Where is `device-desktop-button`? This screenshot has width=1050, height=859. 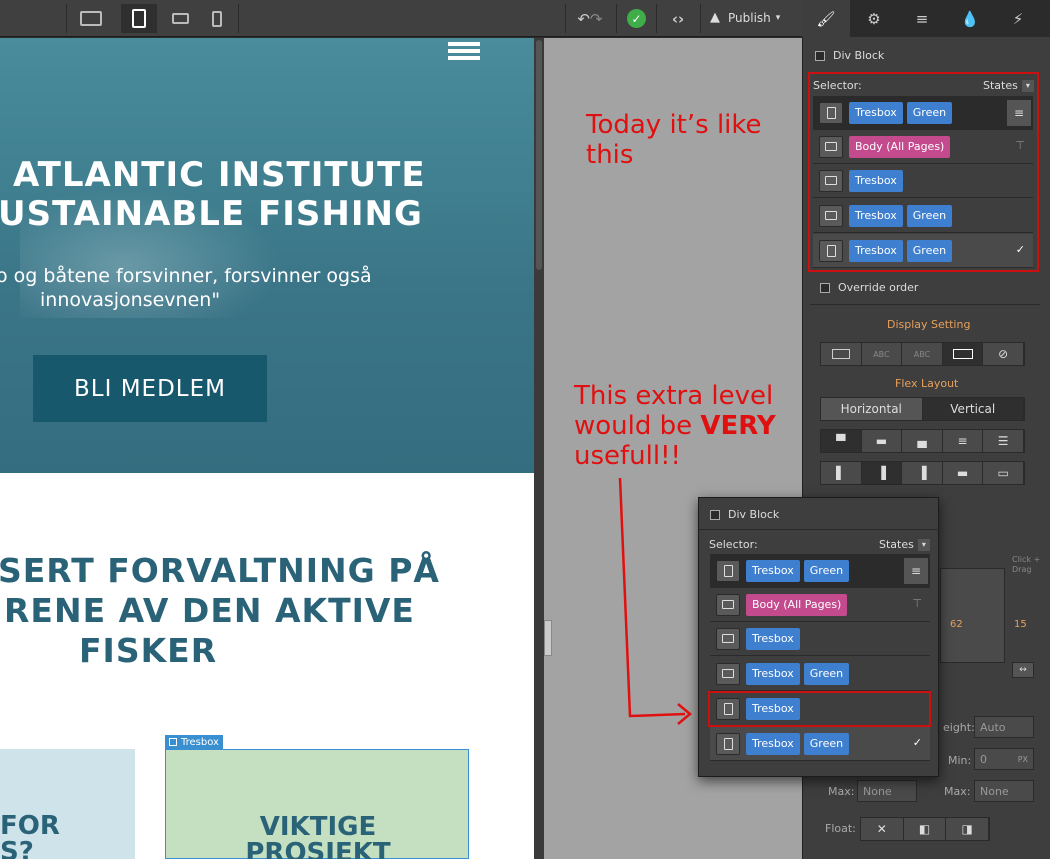
device-desktop-button is located at coordinates (91, 18).